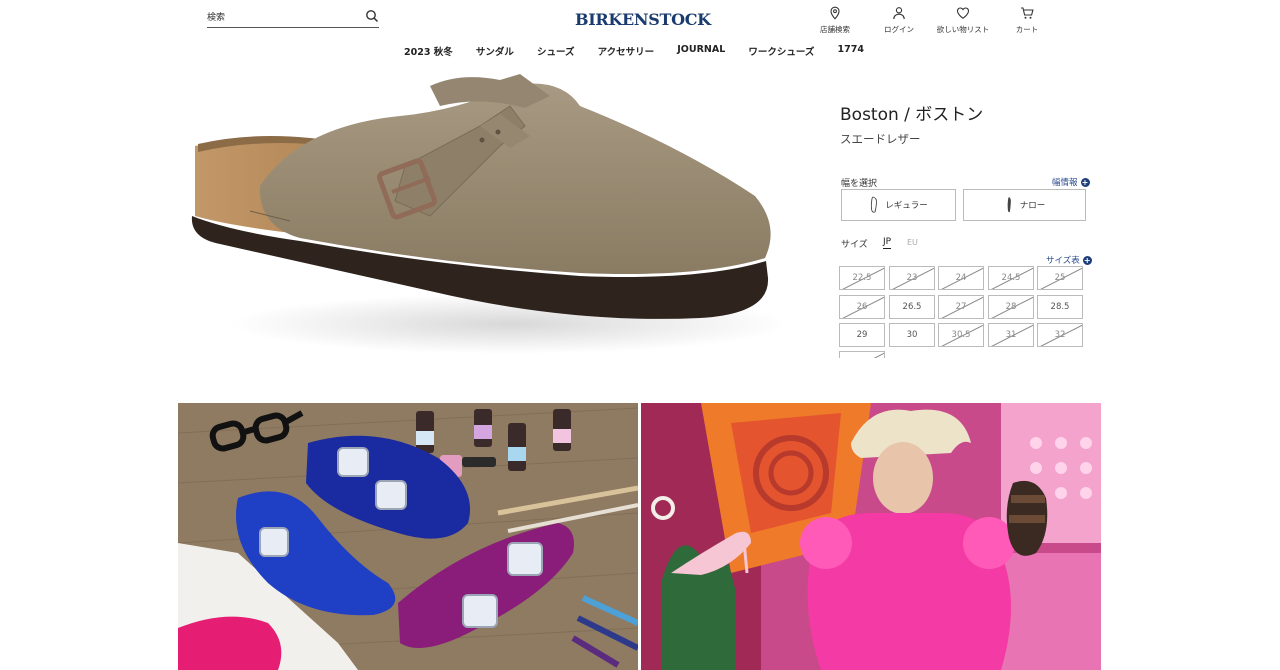  Describe the element at coordinates (835, 13) in the screenshot. I see `map-pin-icon` at that location.